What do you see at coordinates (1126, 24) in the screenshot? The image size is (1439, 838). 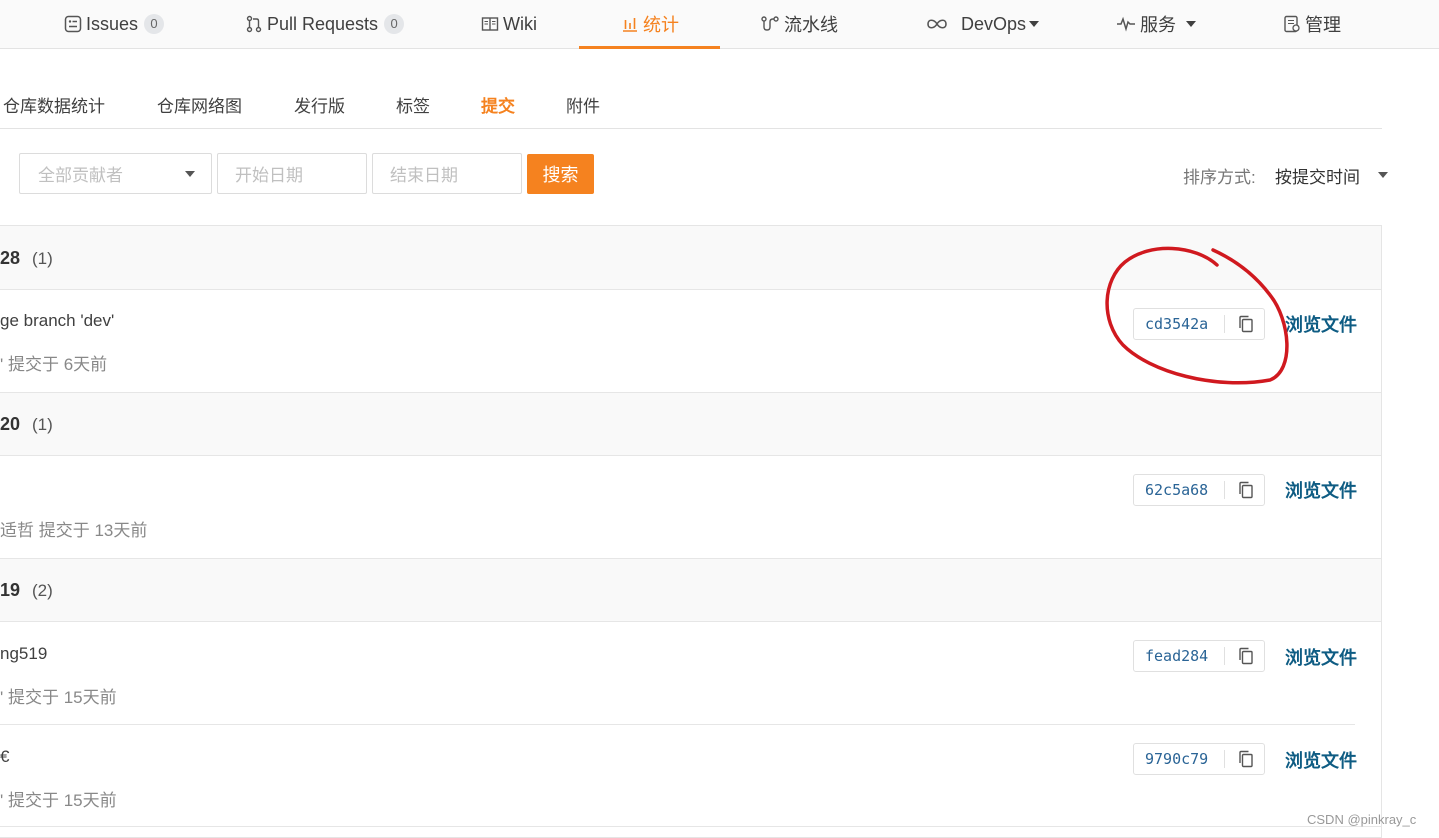 I see `pulse-icon` at bounding box center [1126, 24].